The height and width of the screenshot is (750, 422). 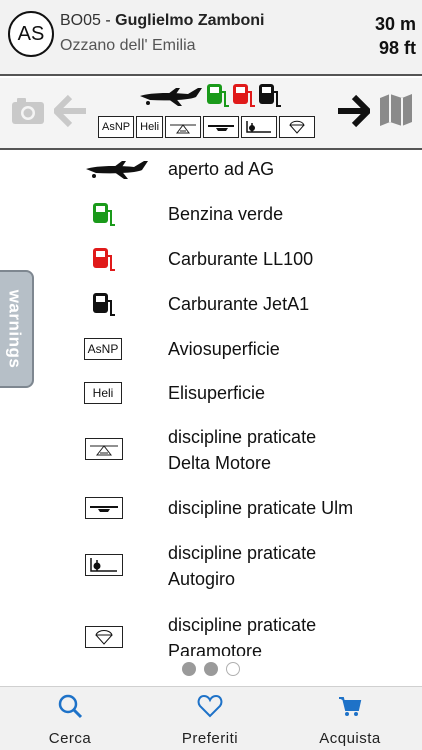 I want to click on asnp-badge-icon: AsNP, so click(x=103, y=349).